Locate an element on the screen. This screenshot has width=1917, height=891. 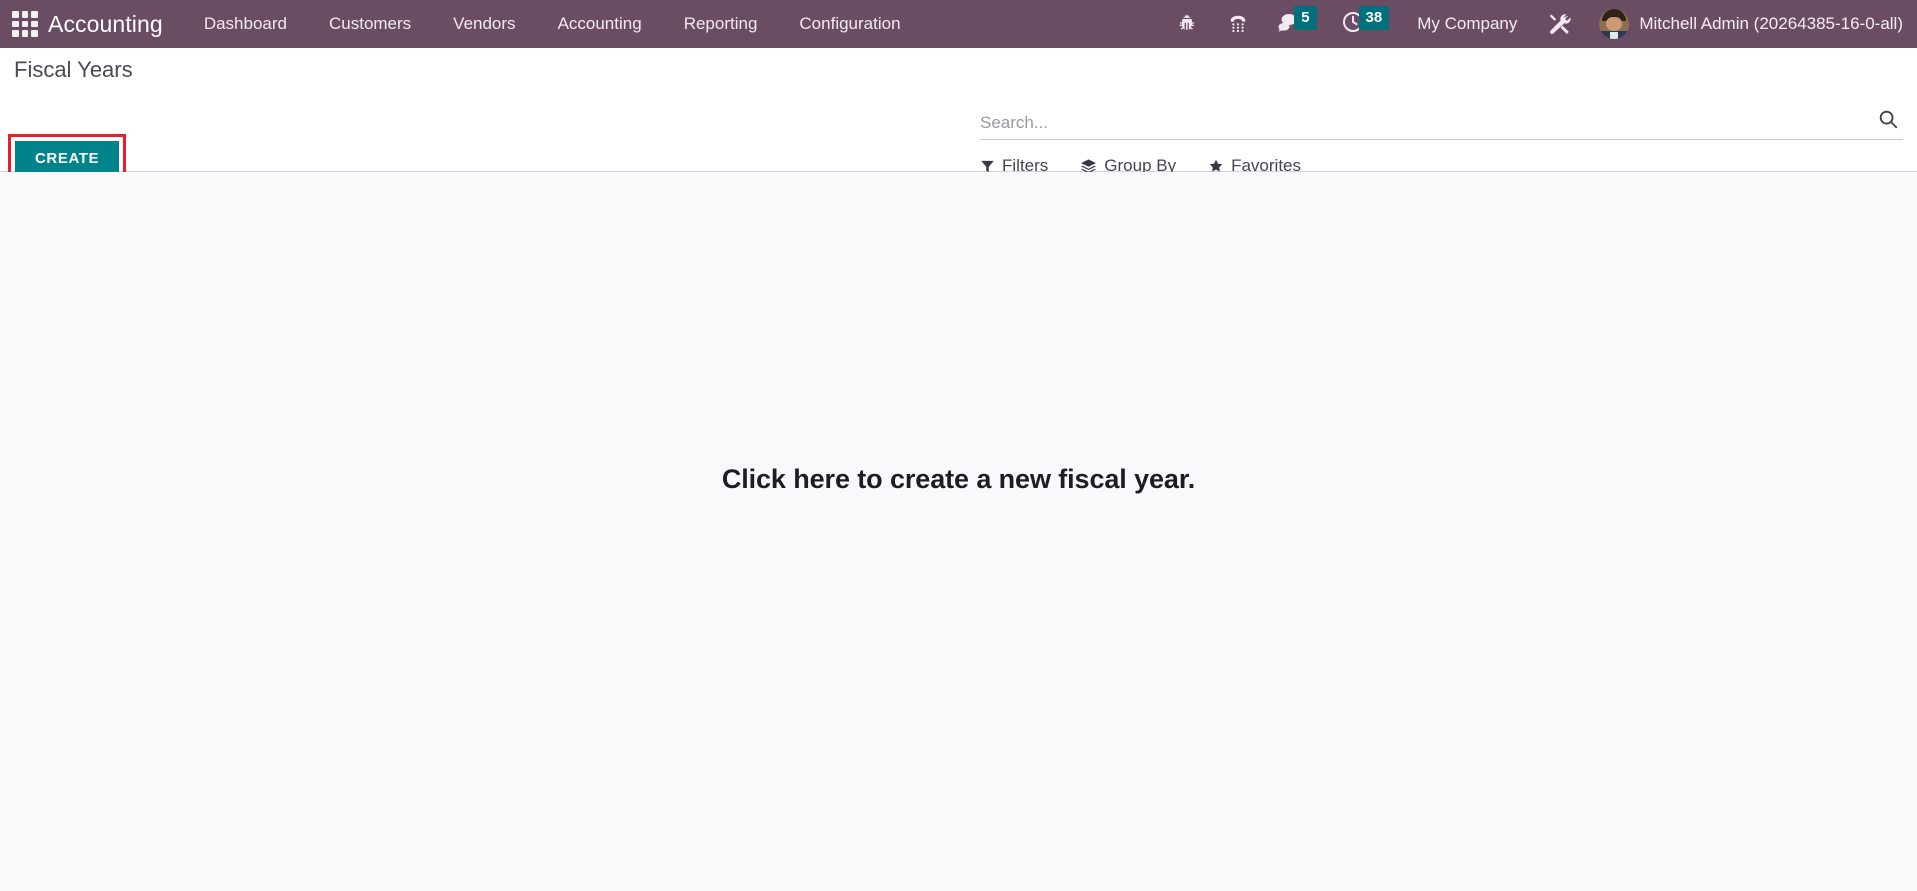
page-title: Fiscal Years is located at coordinates (73, 69).